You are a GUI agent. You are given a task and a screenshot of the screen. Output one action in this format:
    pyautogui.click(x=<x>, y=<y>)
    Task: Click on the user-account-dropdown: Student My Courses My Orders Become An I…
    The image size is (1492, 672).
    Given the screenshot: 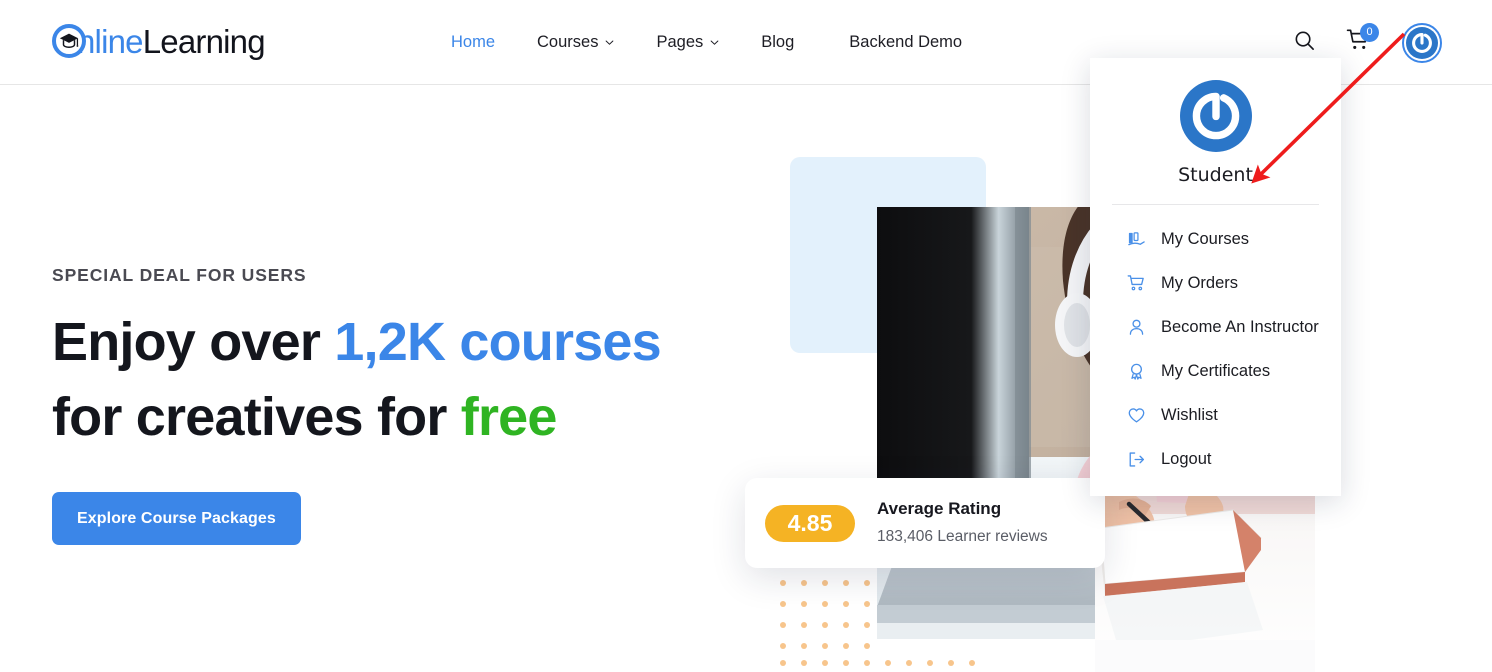 What is the action you would take?
    pyautogui.click(x=1215, y=277)
    